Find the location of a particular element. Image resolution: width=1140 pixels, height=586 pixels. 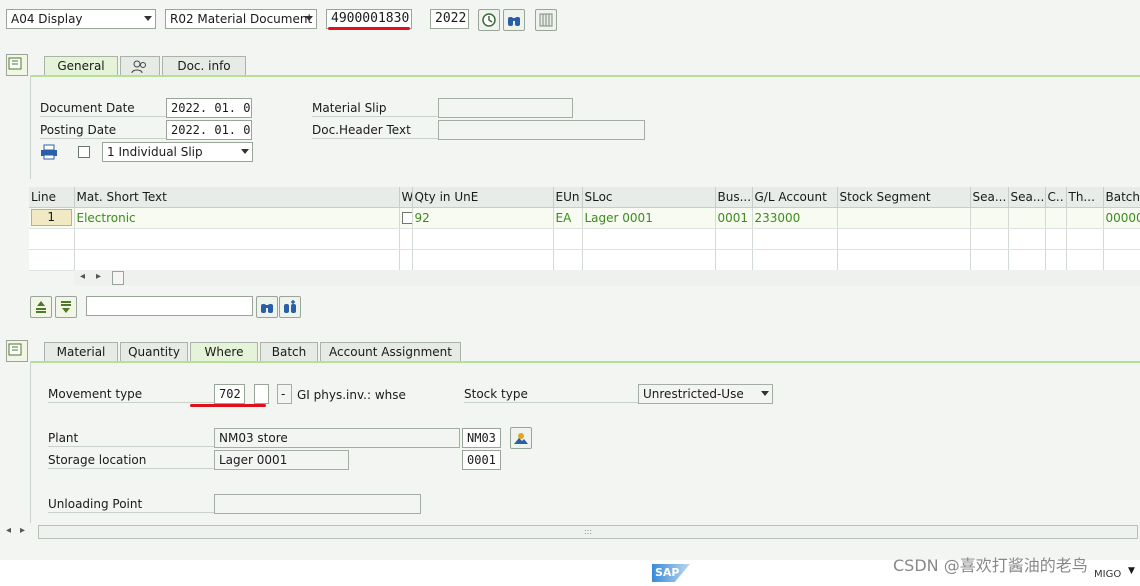

plant-address-button is located at coordinates (521, 438).